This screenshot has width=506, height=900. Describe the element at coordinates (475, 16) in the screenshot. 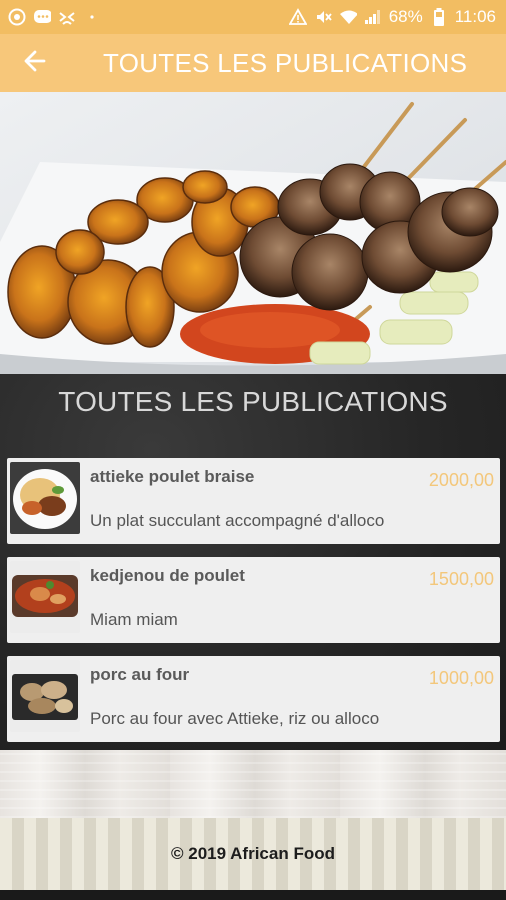

I see `clock: 11:06` at that location.